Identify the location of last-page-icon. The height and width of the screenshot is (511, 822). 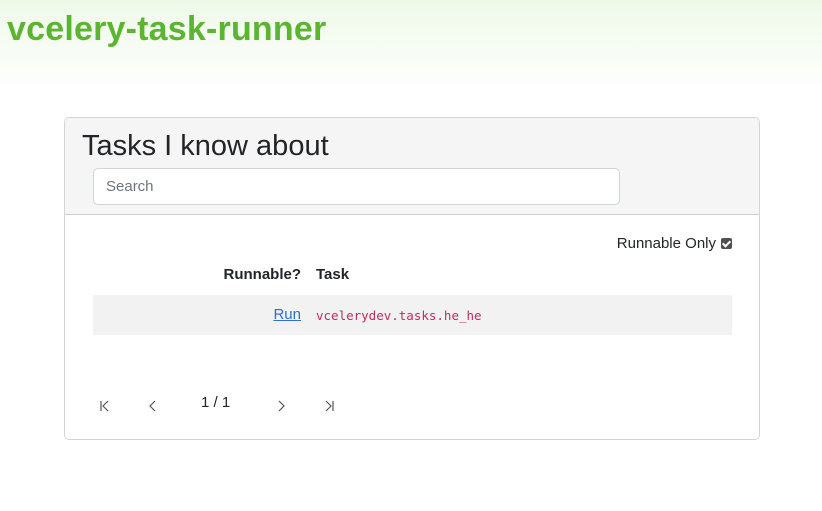
(329, 406).